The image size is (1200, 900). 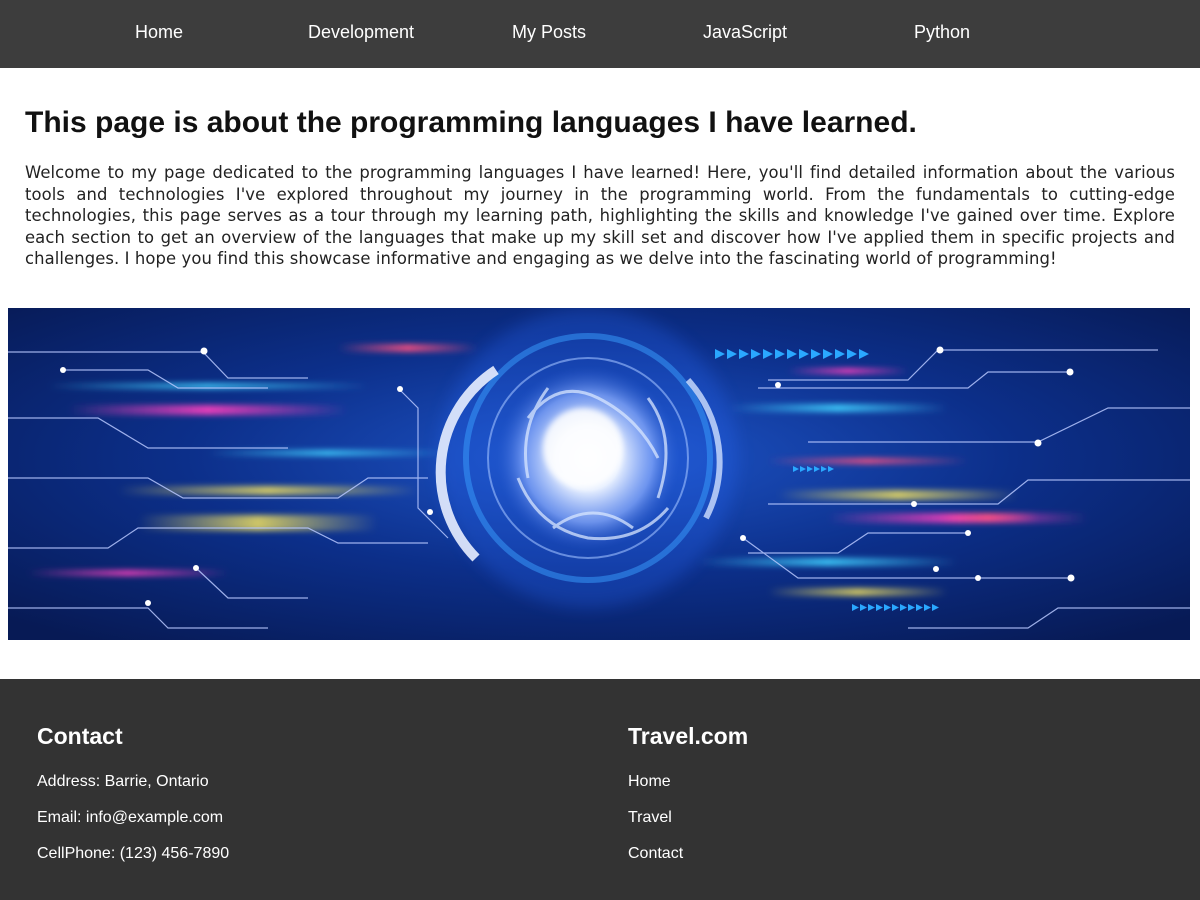 I want to click on footer-address: Address: Barrie, Ontario, so click(x=123, y=781).